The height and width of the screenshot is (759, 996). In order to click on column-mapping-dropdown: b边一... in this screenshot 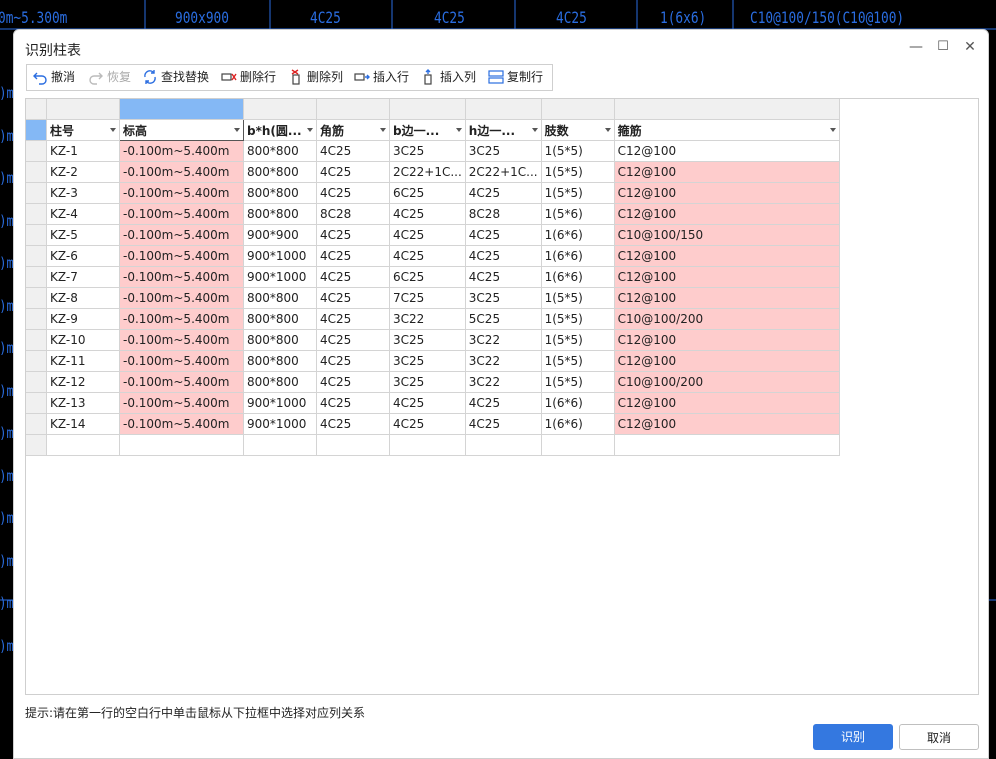, I will do `click(427, 130)`.